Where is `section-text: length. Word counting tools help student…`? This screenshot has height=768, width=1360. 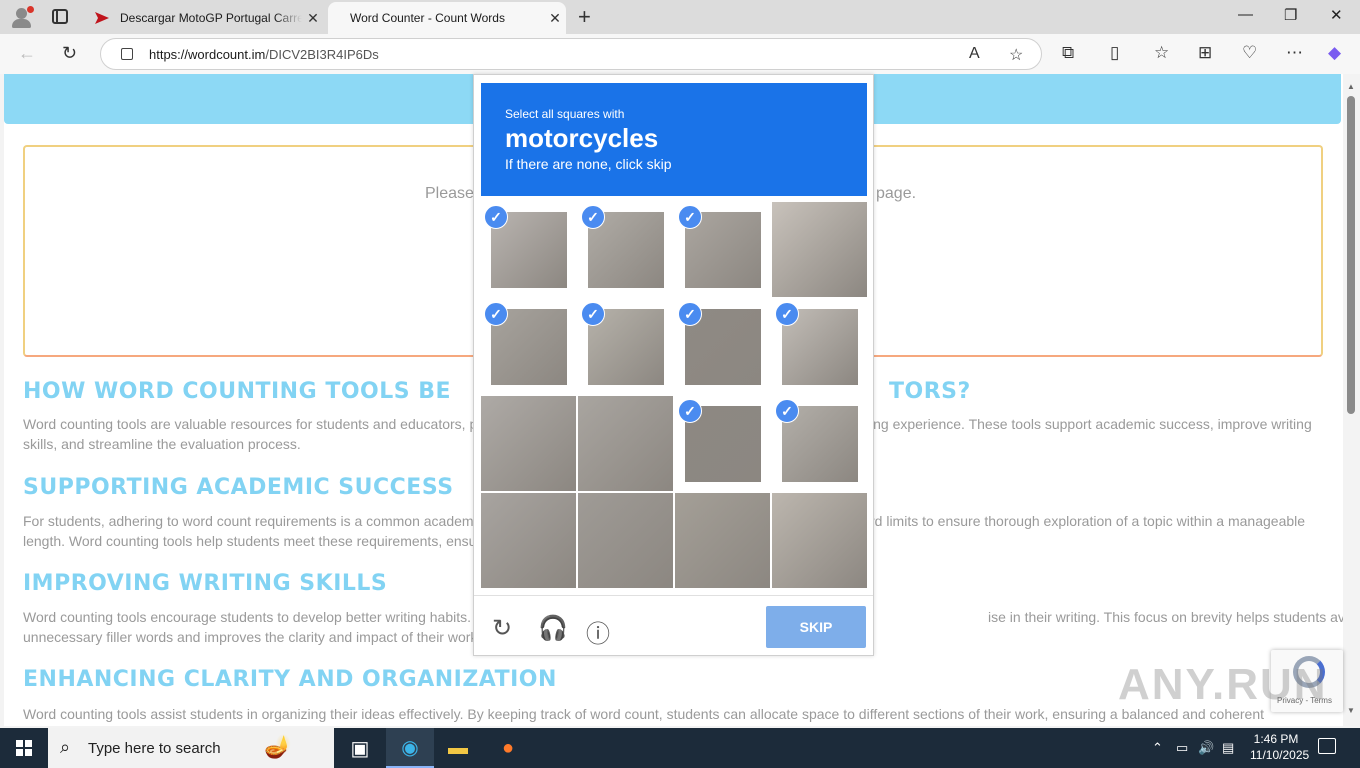 section-text: length. Word counting tools help student… is located at coordinates (248, 541).